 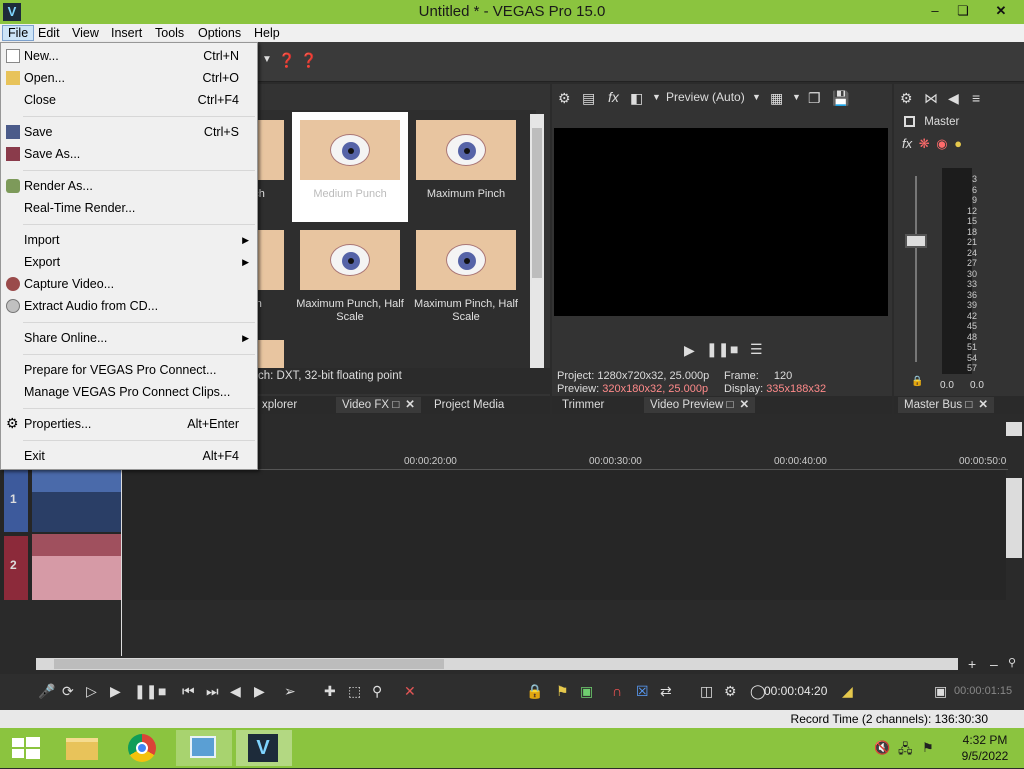 I want to click on zoom-tool-icon: ⚲, so click(x=377, y=691).